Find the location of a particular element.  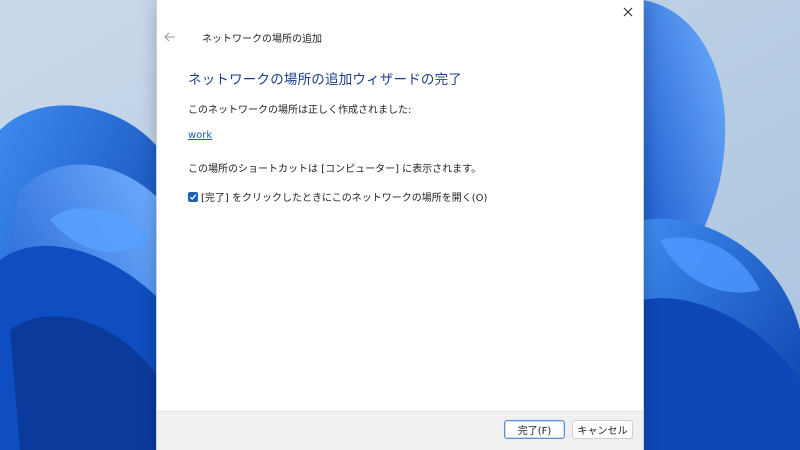

title-bar is located at coordinates (400, 12).